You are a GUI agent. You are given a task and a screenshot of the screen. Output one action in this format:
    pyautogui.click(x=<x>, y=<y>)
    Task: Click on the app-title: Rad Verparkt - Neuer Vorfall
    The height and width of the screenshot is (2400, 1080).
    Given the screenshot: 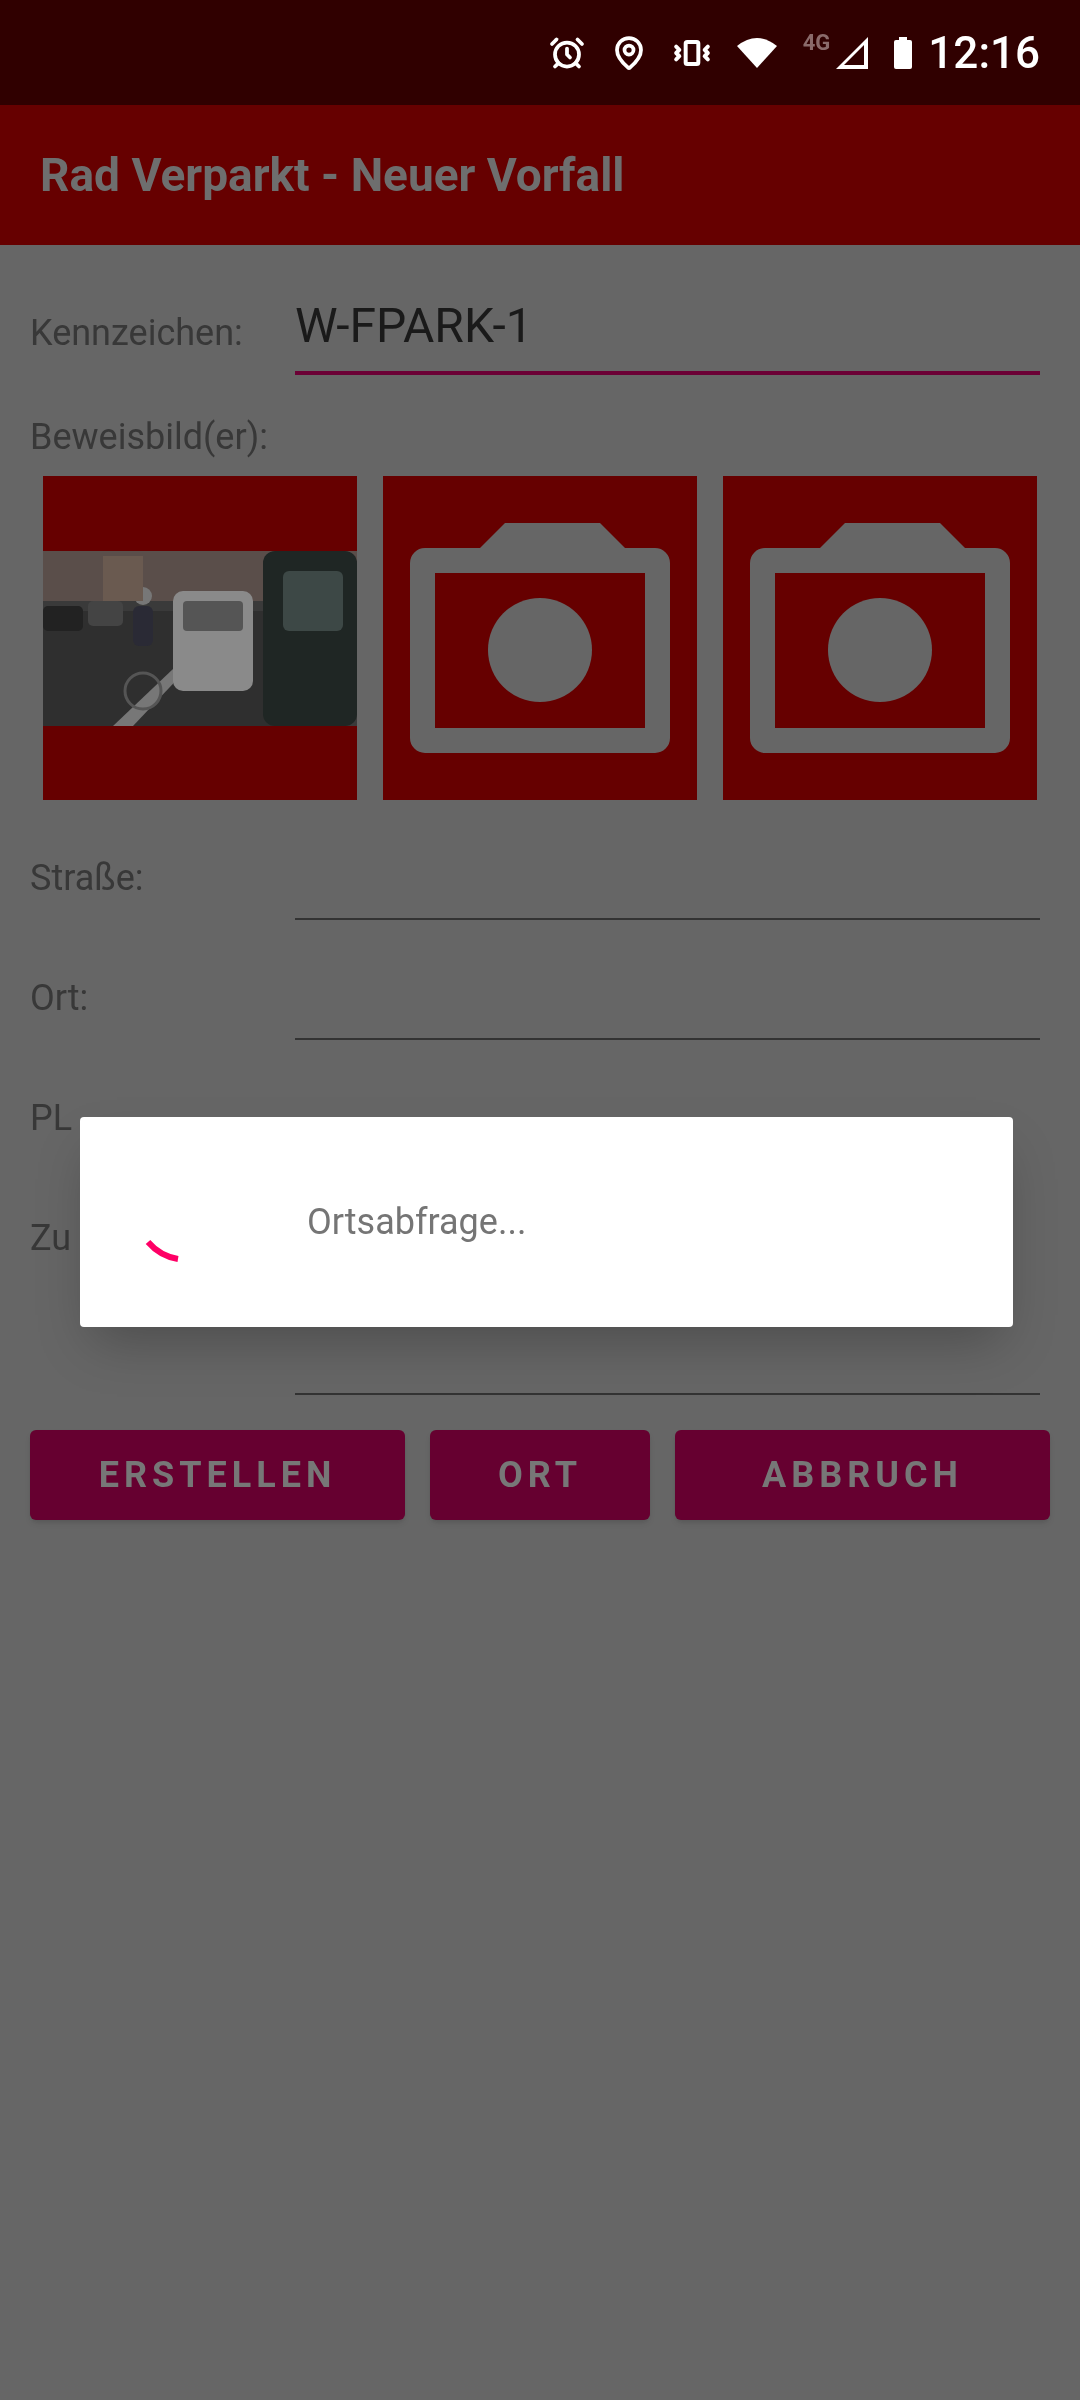 What is the action you would take?
    pyautogui.click(x=332, y=175)
    